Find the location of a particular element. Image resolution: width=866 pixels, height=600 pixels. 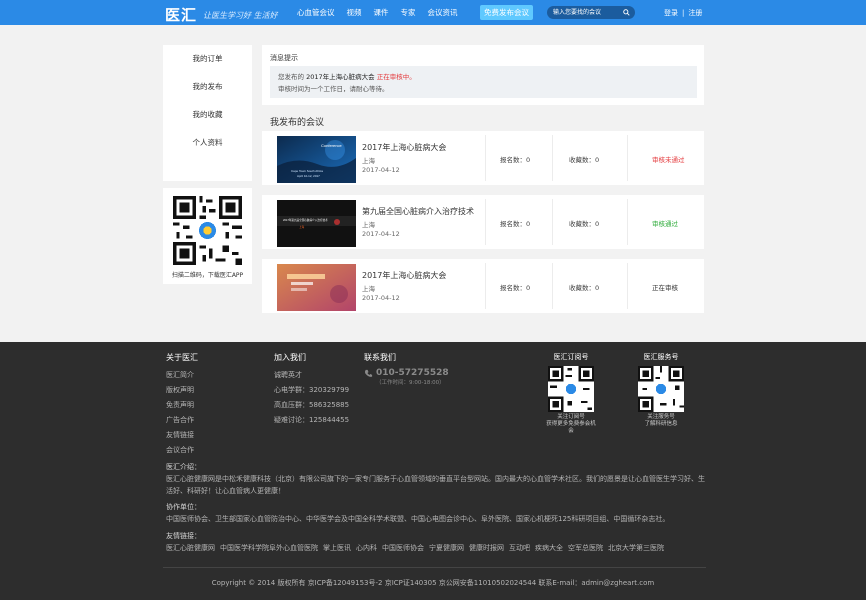

footer-about: 关于医汇 医汇简介 版权声明 免责声明 广告合作 友情链接 会议合作 is located at coordinates (182, 405).